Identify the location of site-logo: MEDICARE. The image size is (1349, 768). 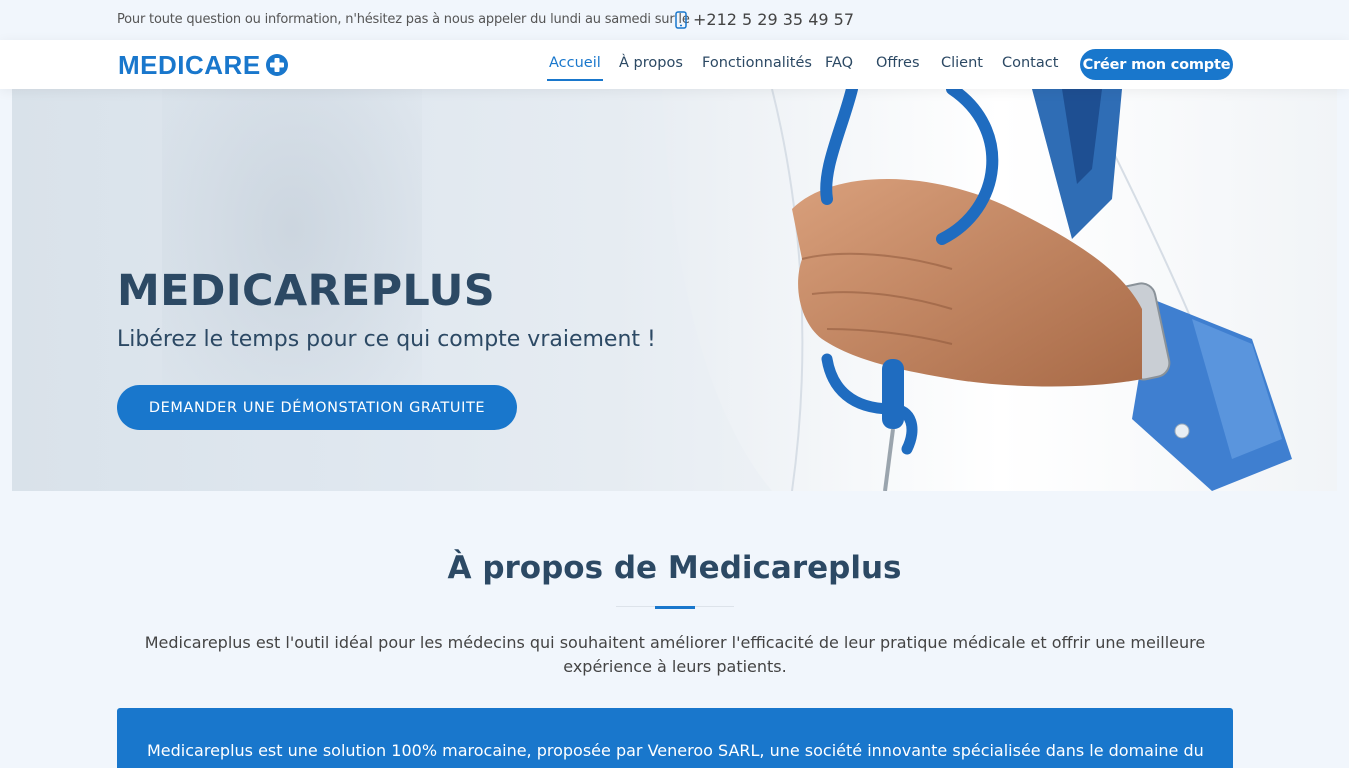
(203, 64).